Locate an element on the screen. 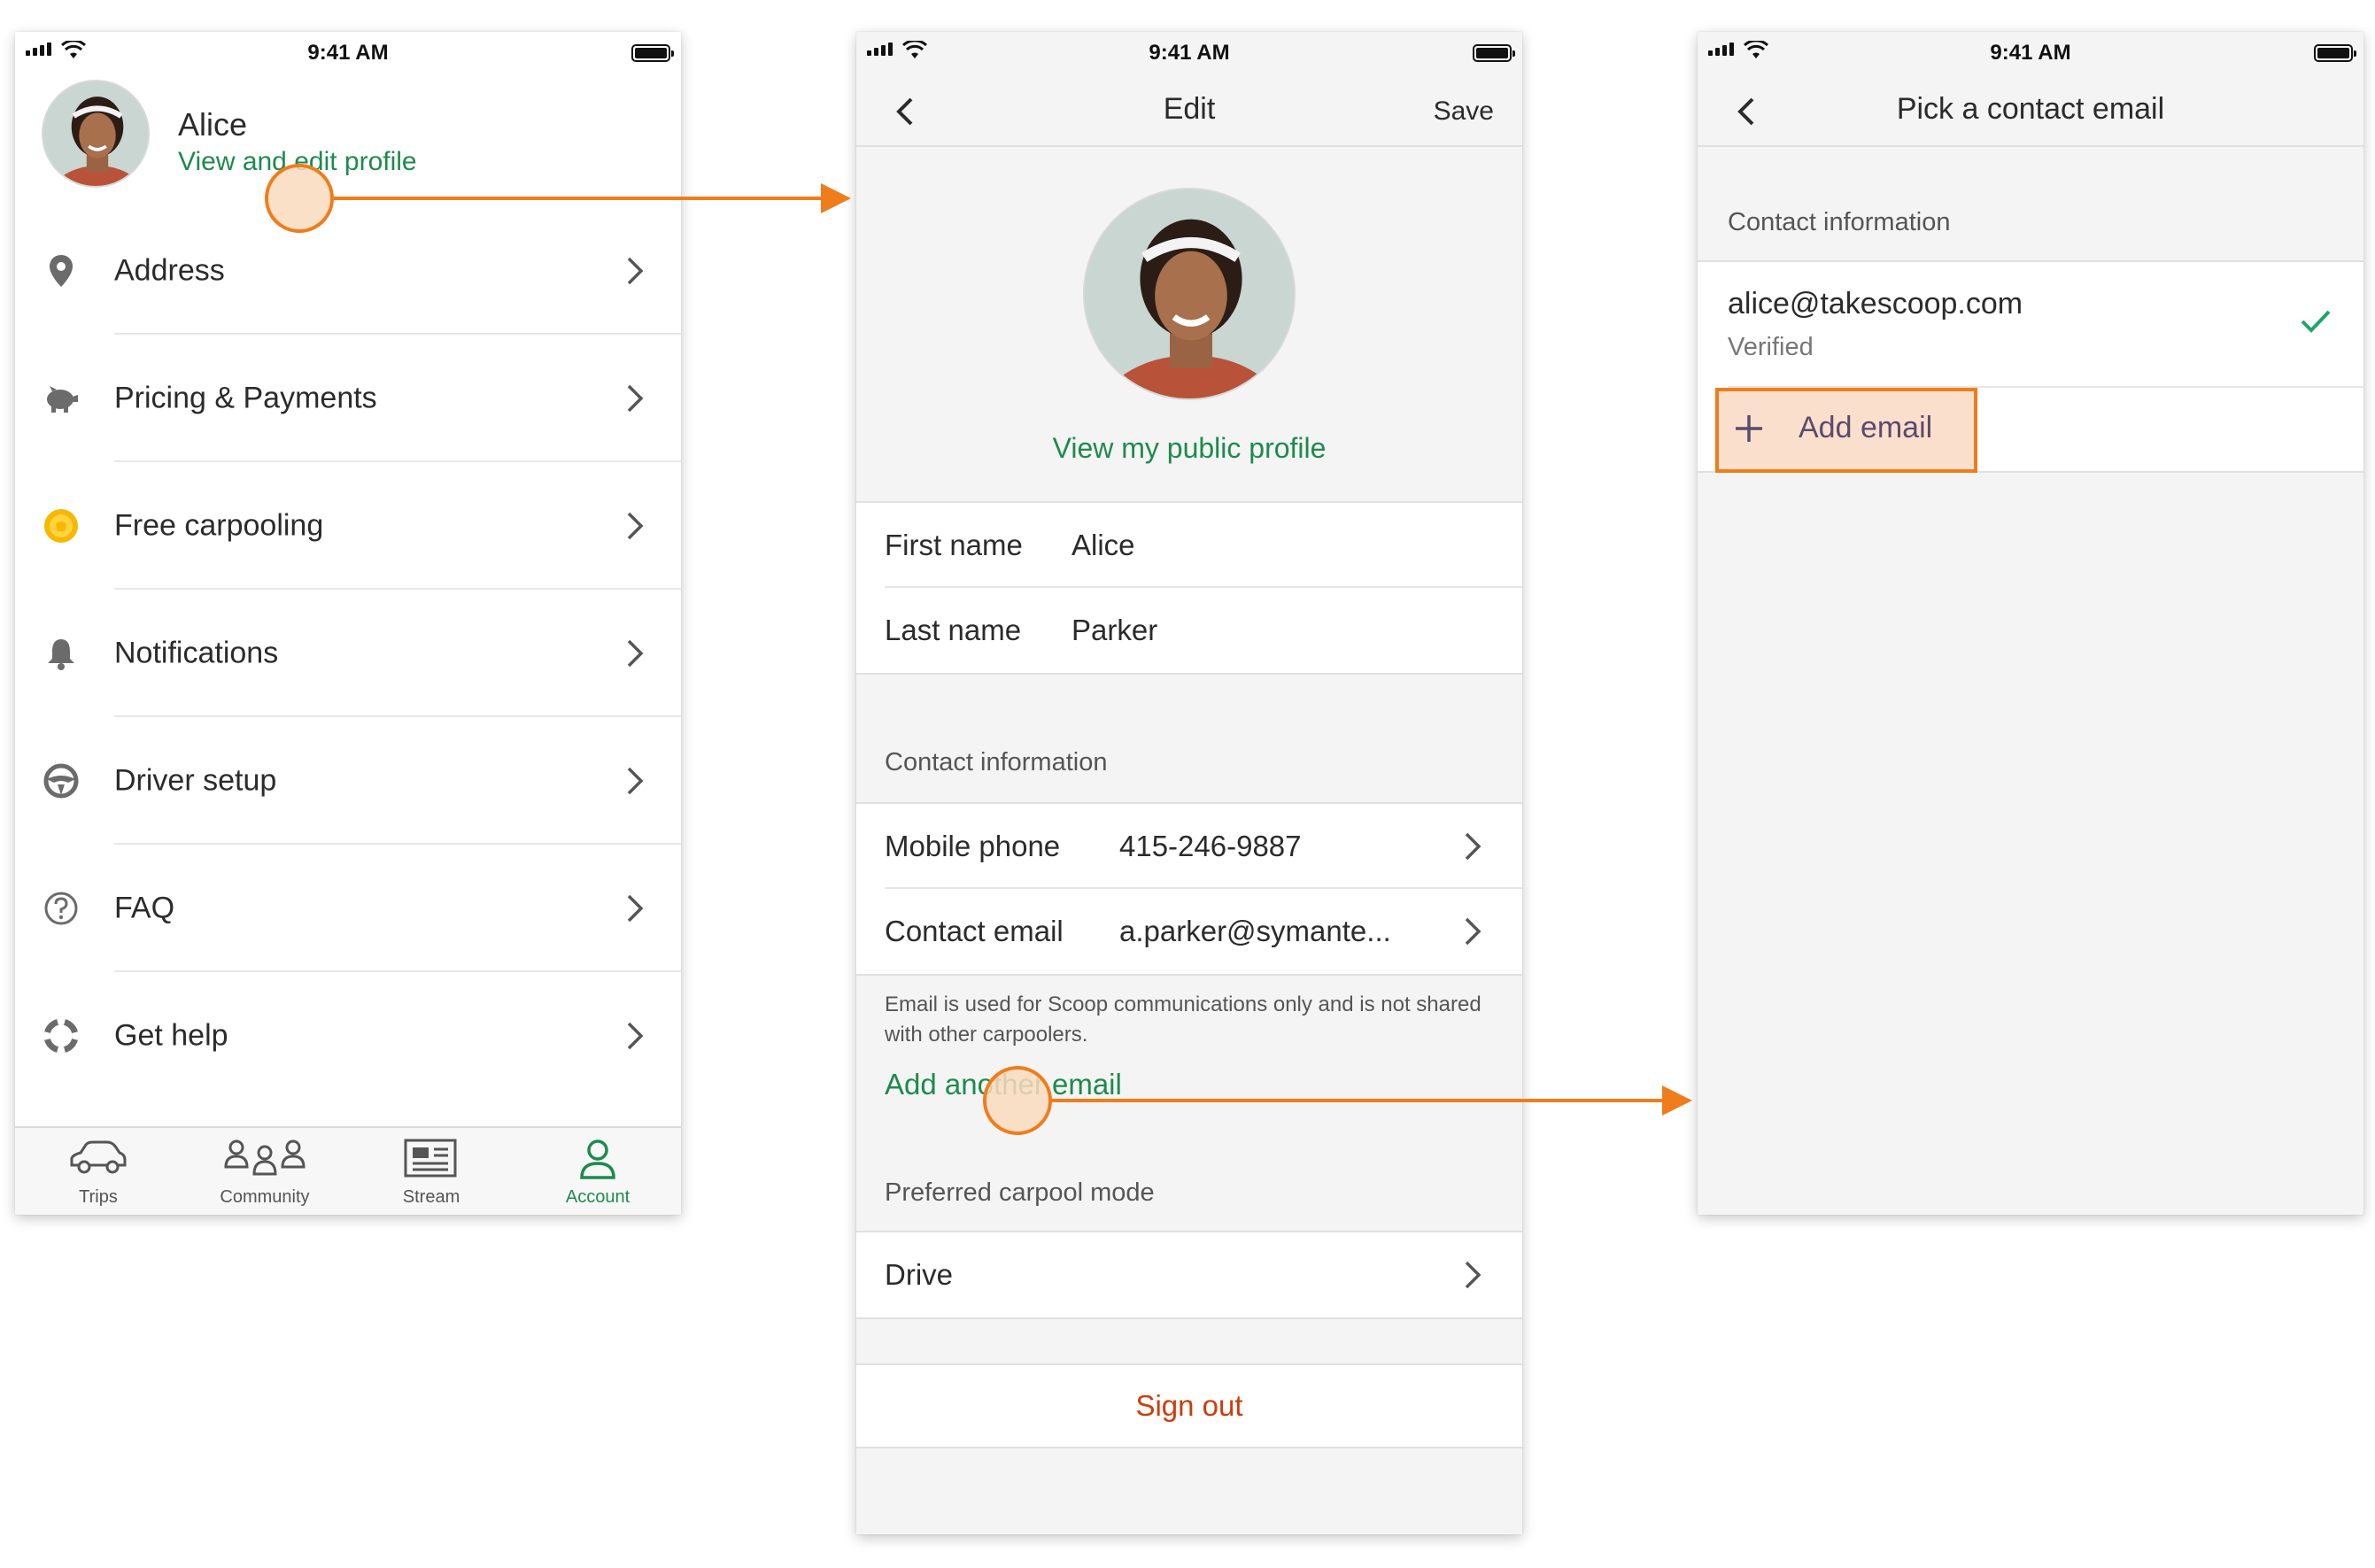  menu-item-free-carpooling: Free carpooling is located at coordinates (348, 526).